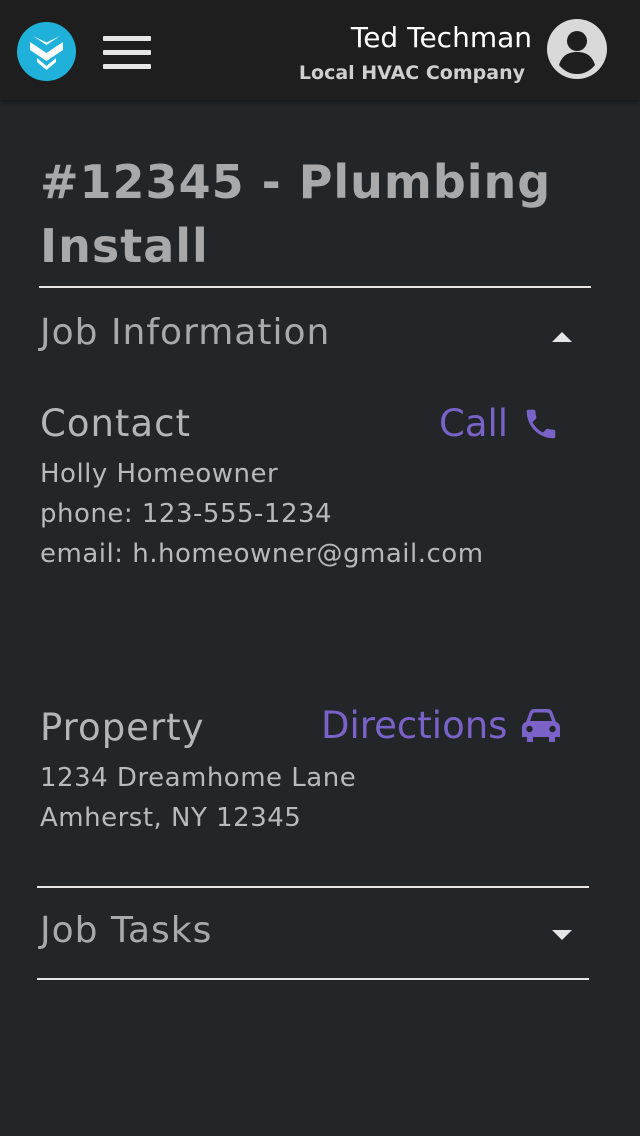 The width and height of the screenshot is (640, 1136). I want to click on logo-icon, so click(46, 51).